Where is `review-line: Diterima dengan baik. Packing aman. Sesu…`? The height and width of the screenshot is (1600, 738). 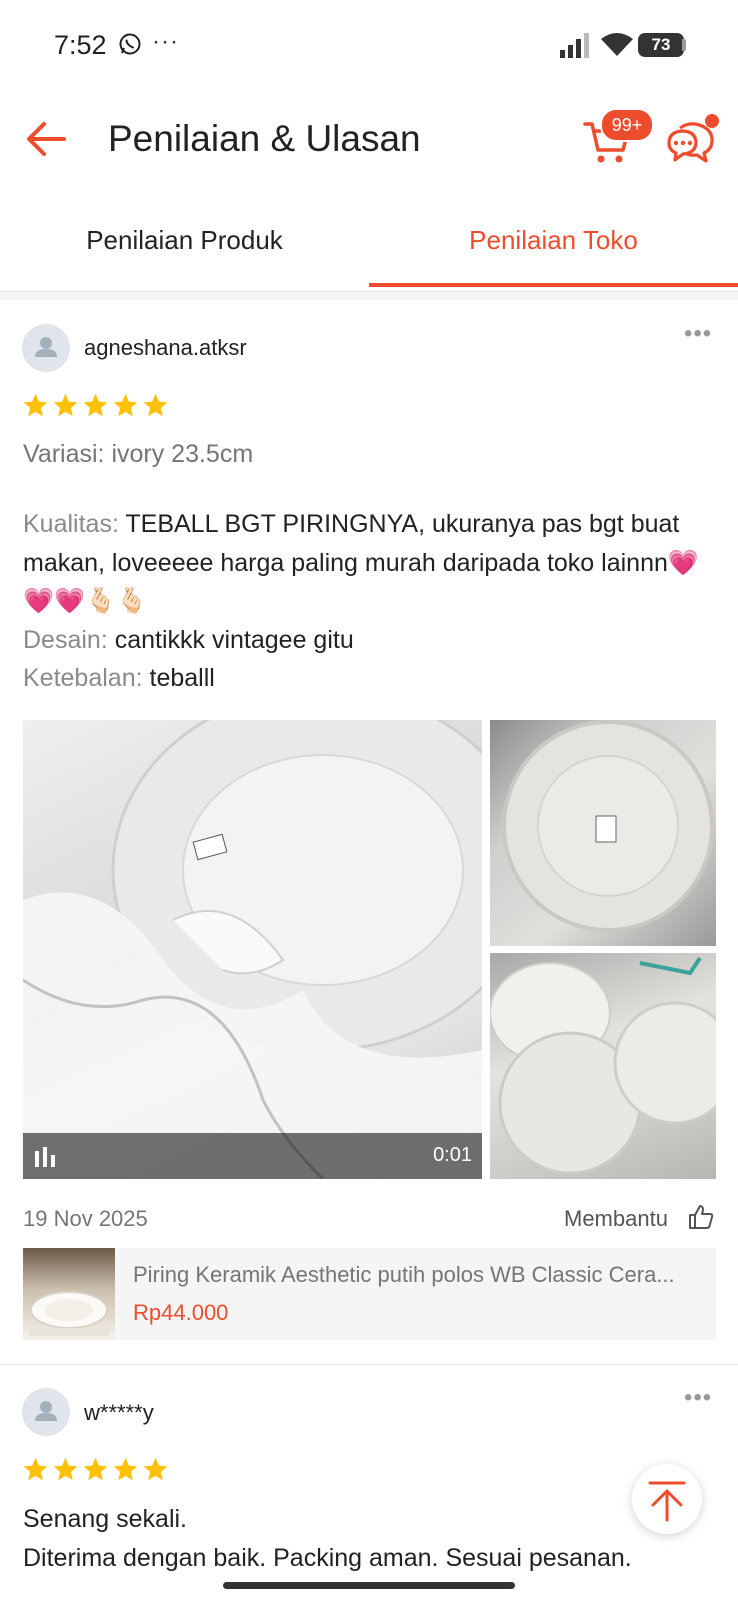
review-line: Diterima dengan baik. Packing aman. Sesu… is located at coordinates (327, 1557).